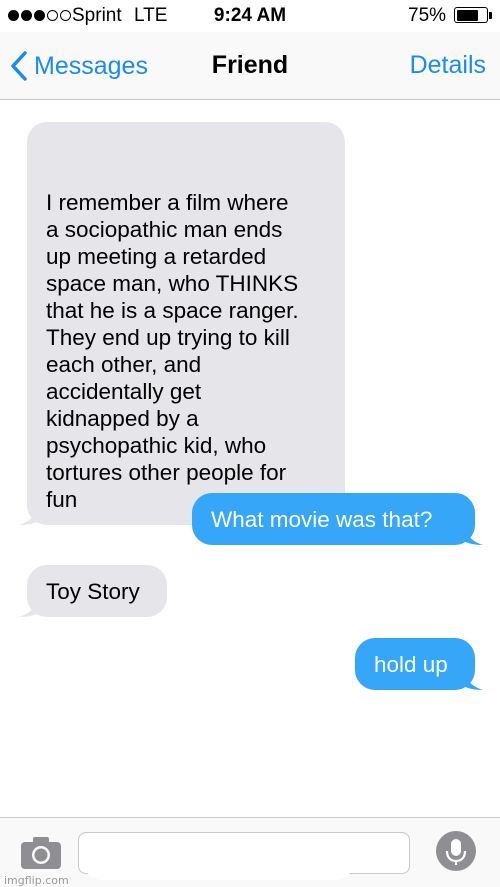 This screenshot has width=500, height=887. I want to click on battery-icon, so click(471, 15).